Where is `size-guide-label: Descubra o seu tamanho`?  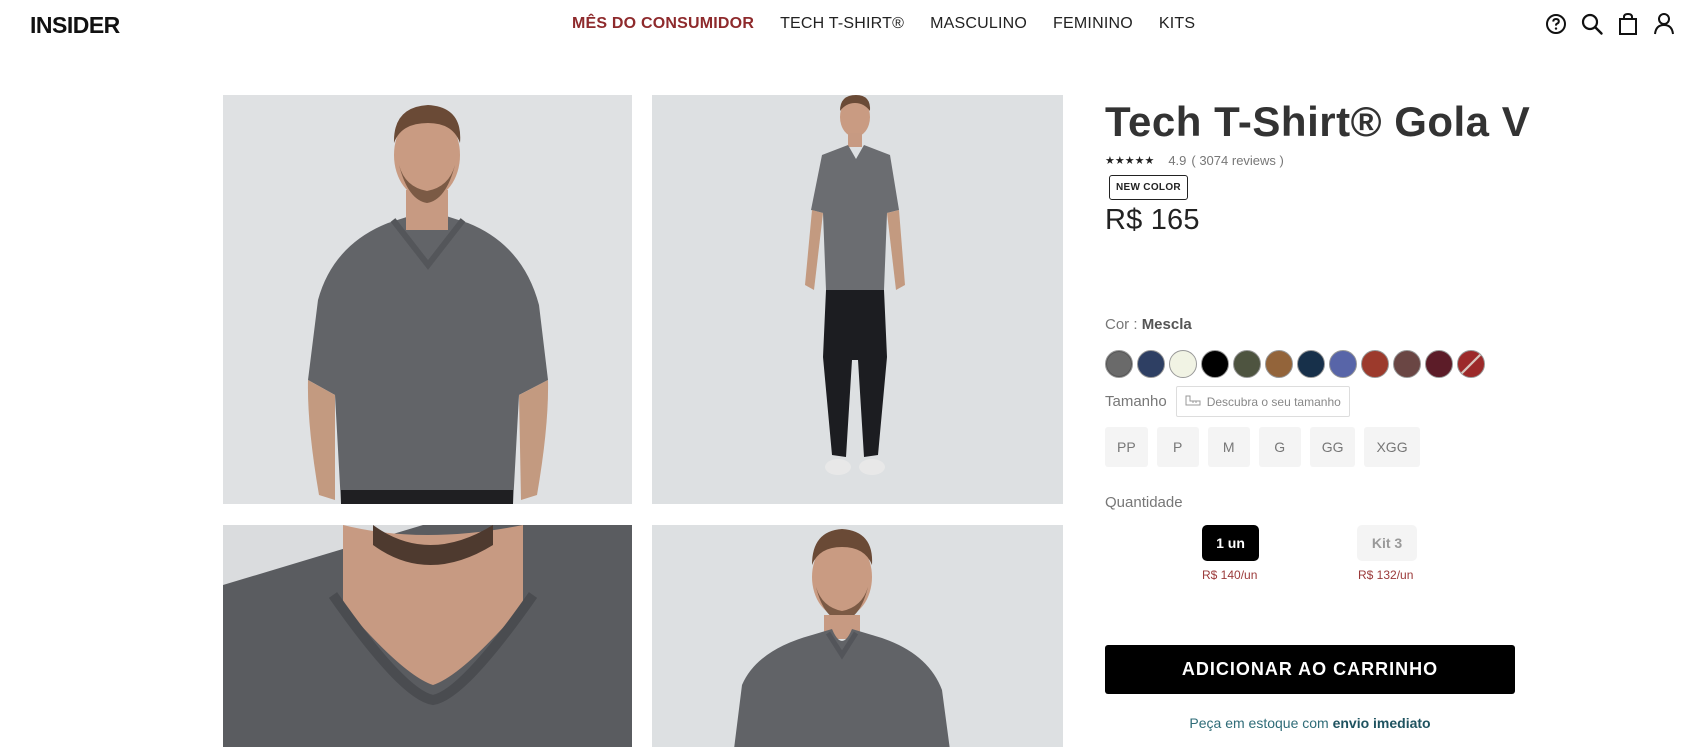
size-guide-label: Descubra o seu tamanho is located at coordinates (1273, 401).